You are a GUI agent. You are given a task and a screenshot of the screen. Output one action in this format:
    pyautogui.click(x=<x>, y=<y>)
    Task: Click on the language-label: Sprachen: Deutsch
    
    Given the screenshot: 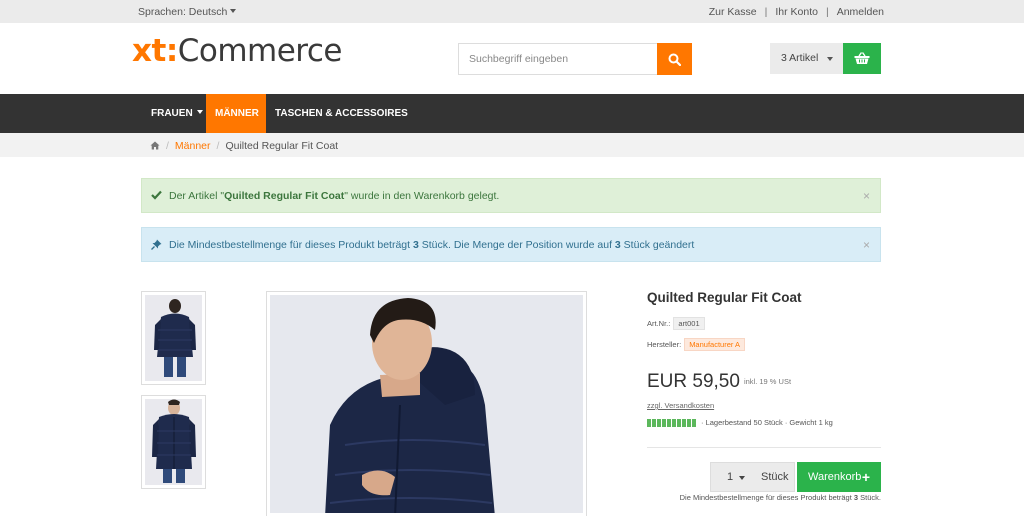 What is the action you would take?
    pyautogui.click(x=183, y=12)
    